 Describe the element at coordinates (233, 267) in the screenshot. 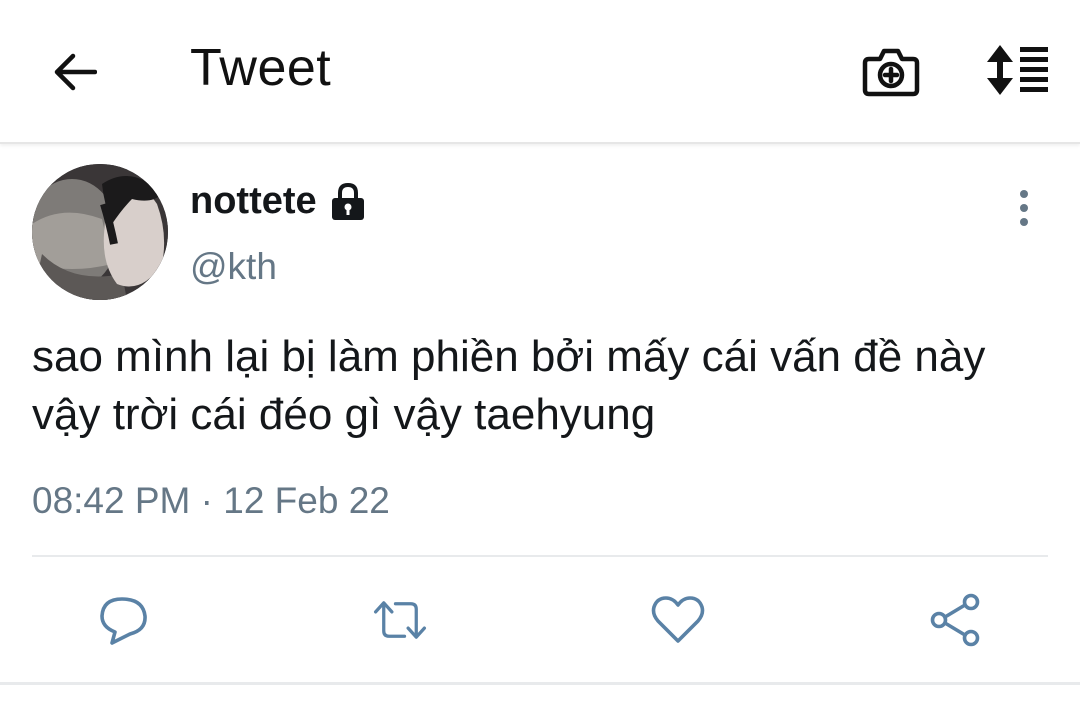

I see `user-handle: @kth` at that location.